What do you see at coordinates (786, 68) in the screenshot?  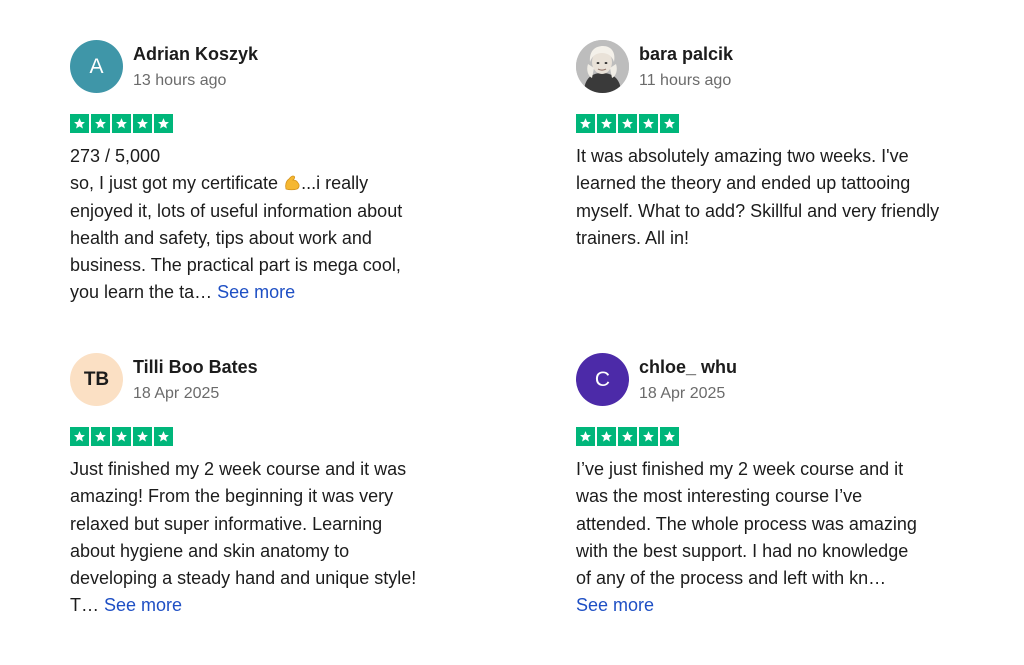 I see `review-header: bara palcik 11 hours ago` at bounding box center [786, 68].